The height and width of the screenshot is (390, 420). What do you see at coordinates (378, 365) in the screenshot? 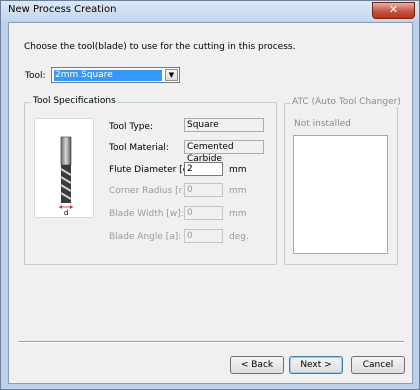
I see `cancel-button: Cancel` at bounding box center [378, 365].